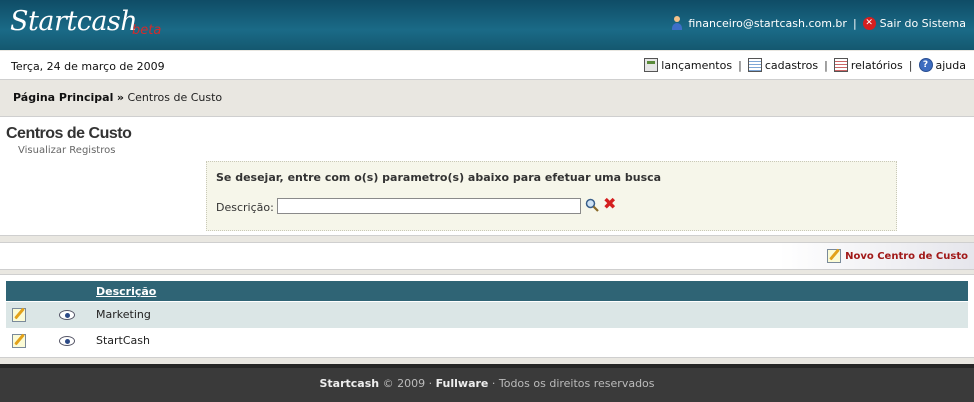  I want to click on nav-lancamentos: lançamentos, so click(688, 65).